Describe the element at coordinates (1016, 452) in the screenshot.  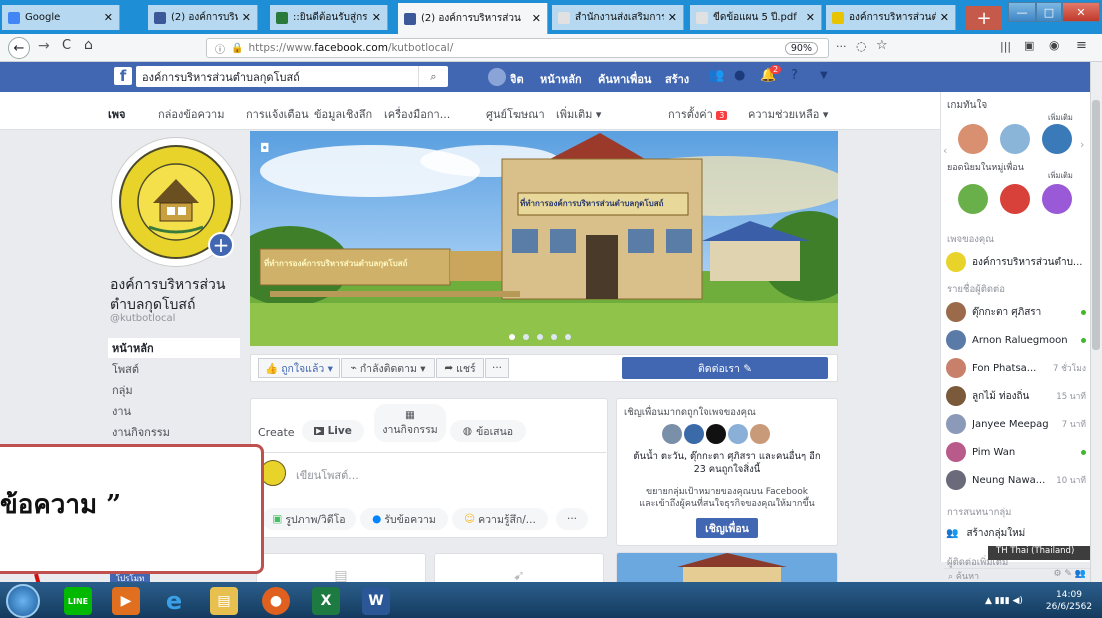
I see `contact-item: Pim Wan` at that location.